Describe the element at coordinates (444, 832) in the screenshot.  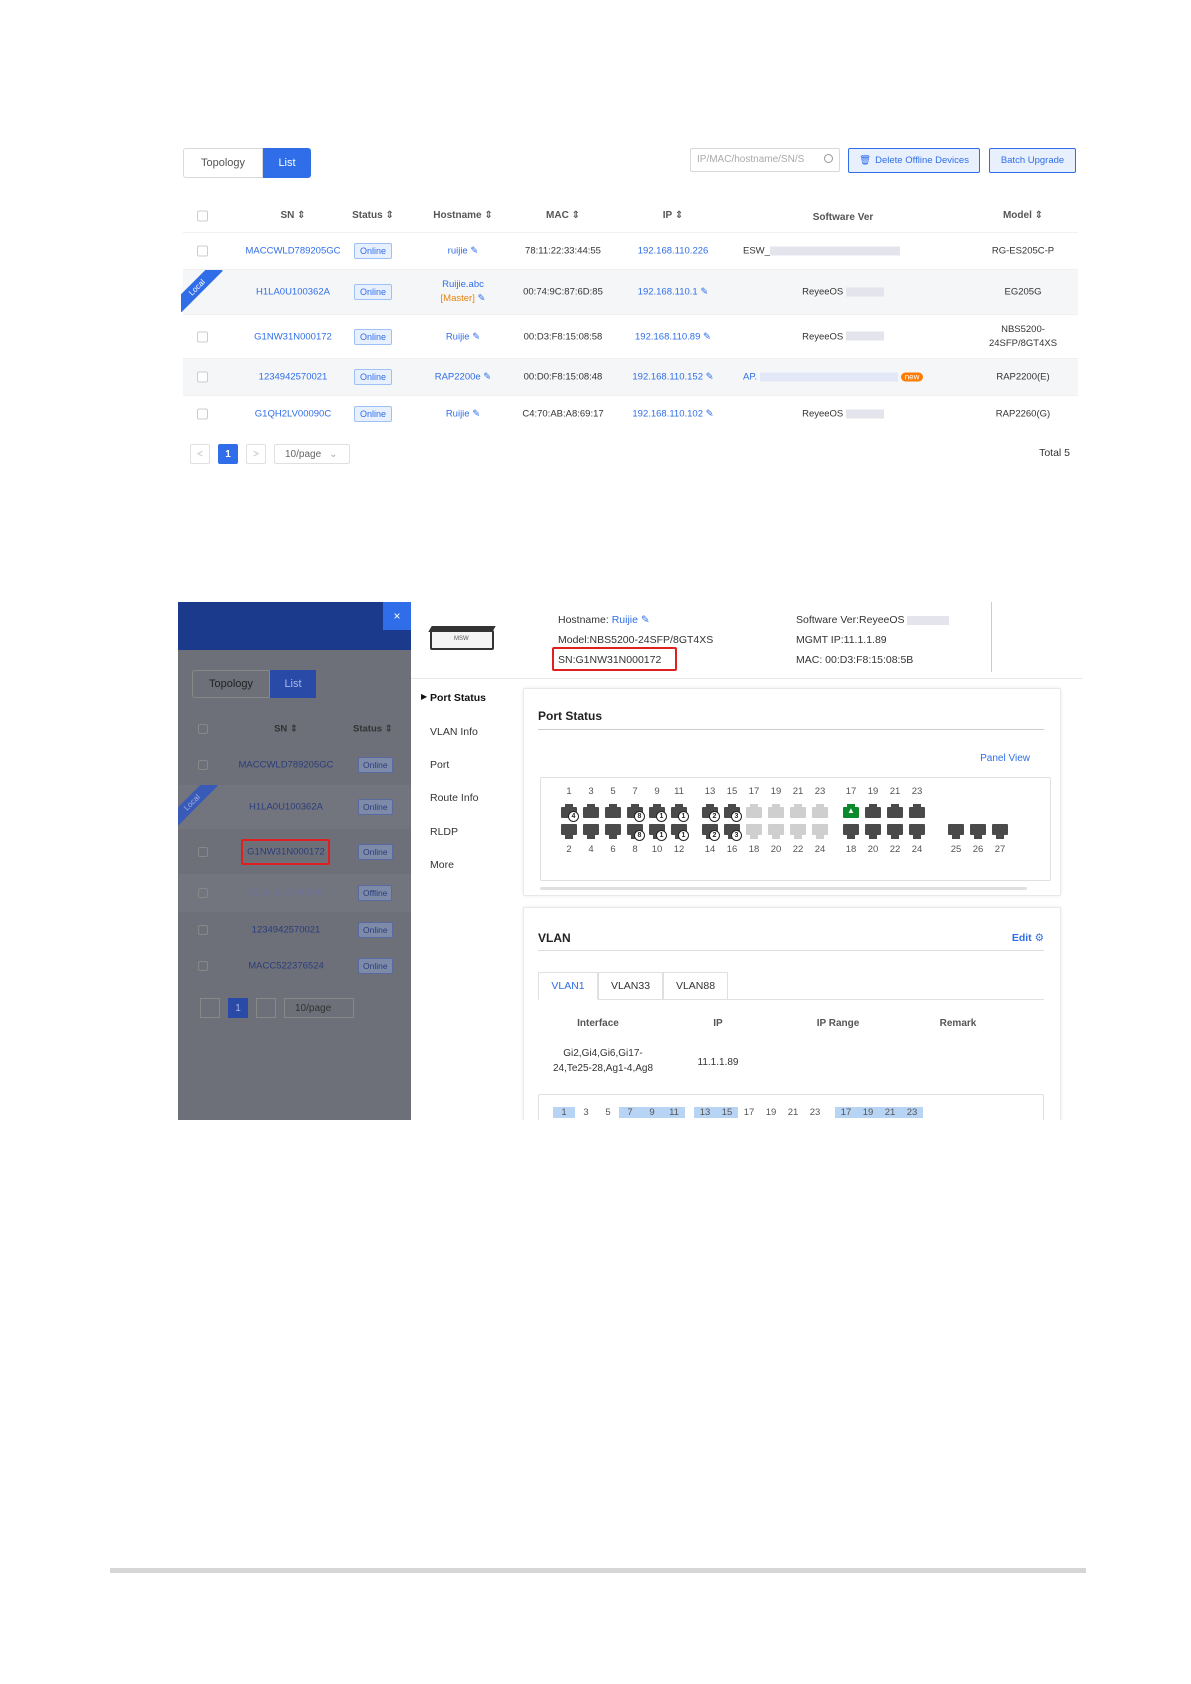
I see `menu-rldp: RLDP` at that location.